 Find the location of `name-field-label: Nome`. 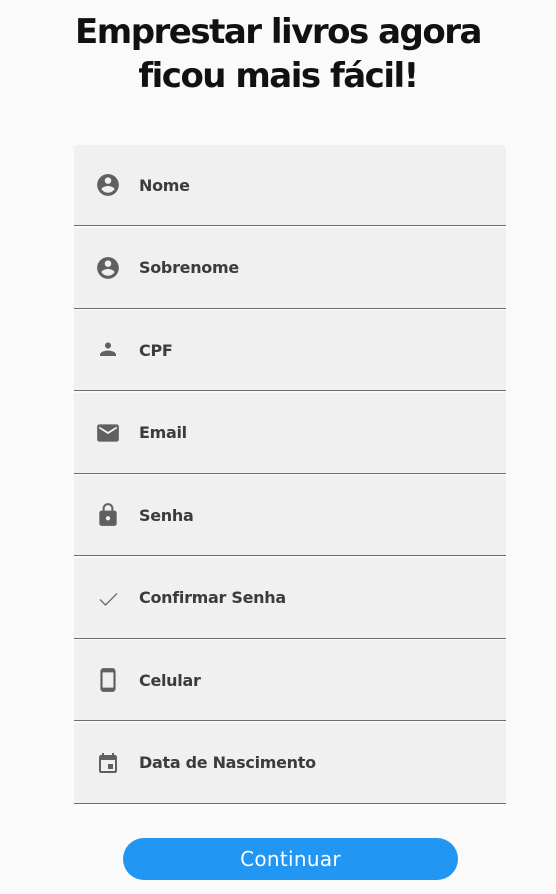

name-field-label: Nome is located at coordinates (164, 185).